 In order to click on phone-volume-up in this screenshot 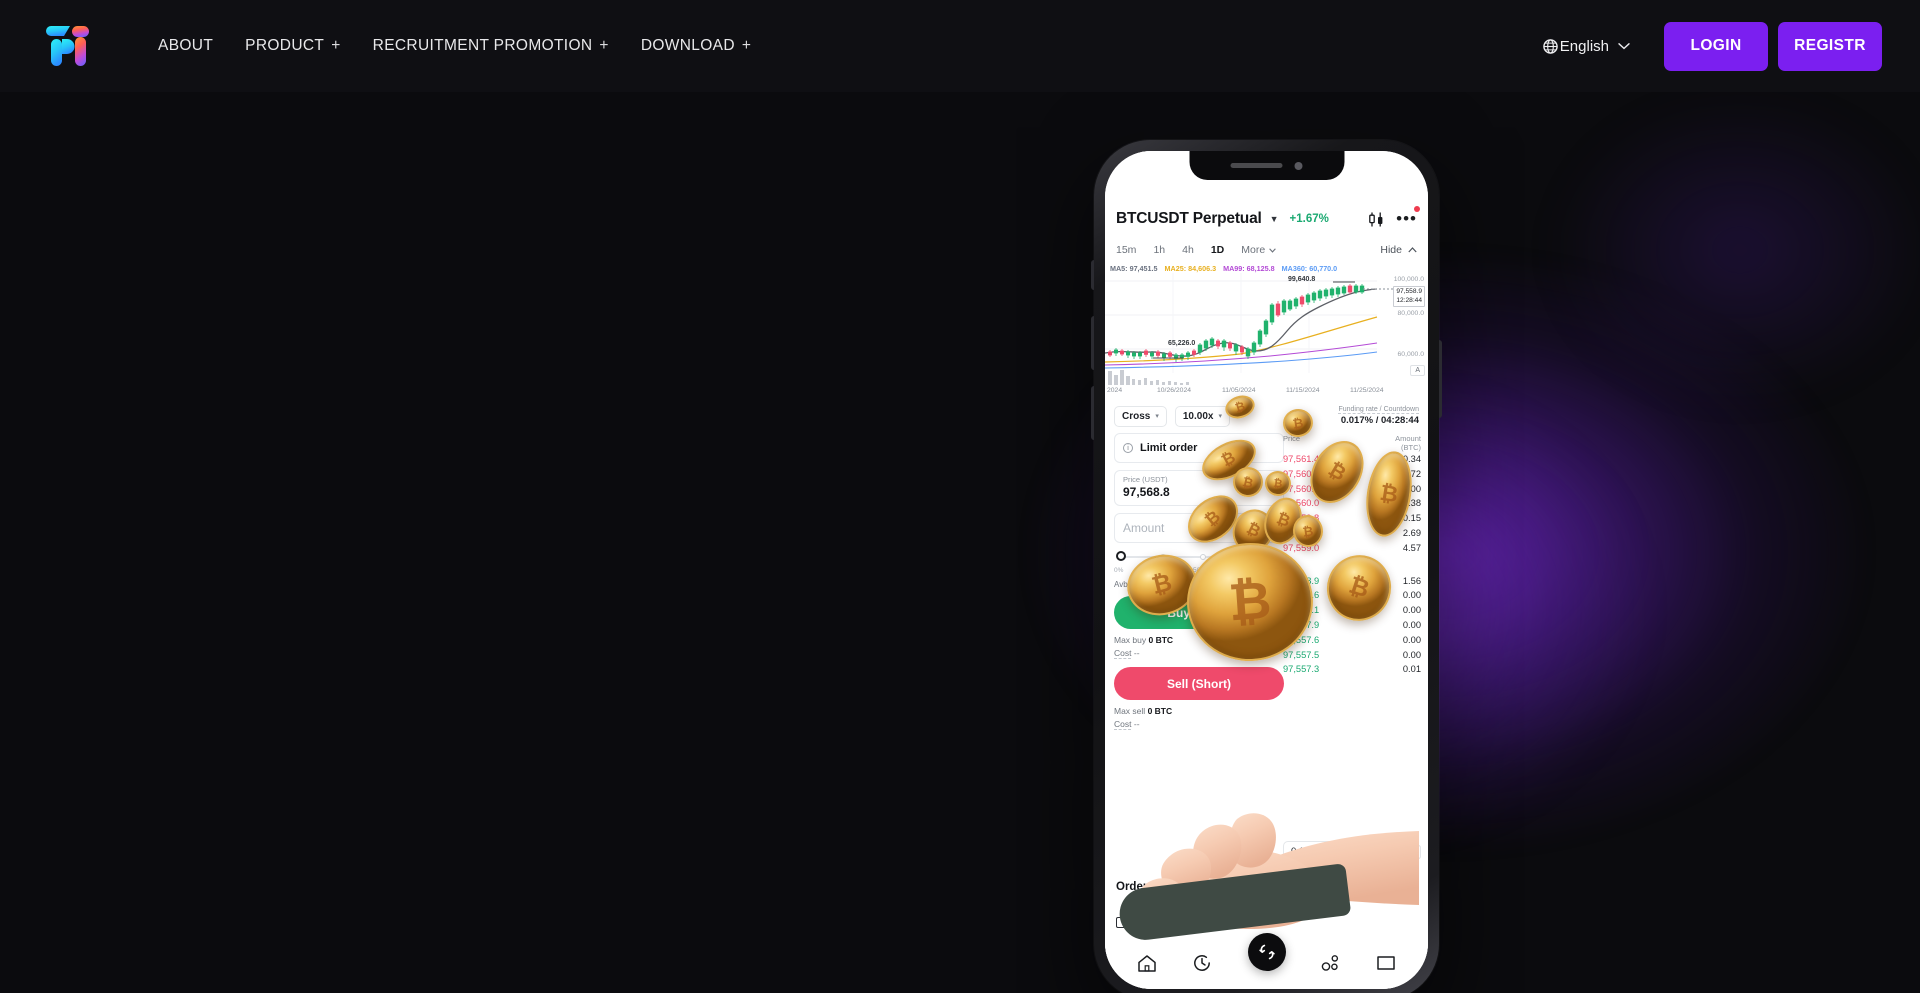, I will do `click(1092, 343)`.